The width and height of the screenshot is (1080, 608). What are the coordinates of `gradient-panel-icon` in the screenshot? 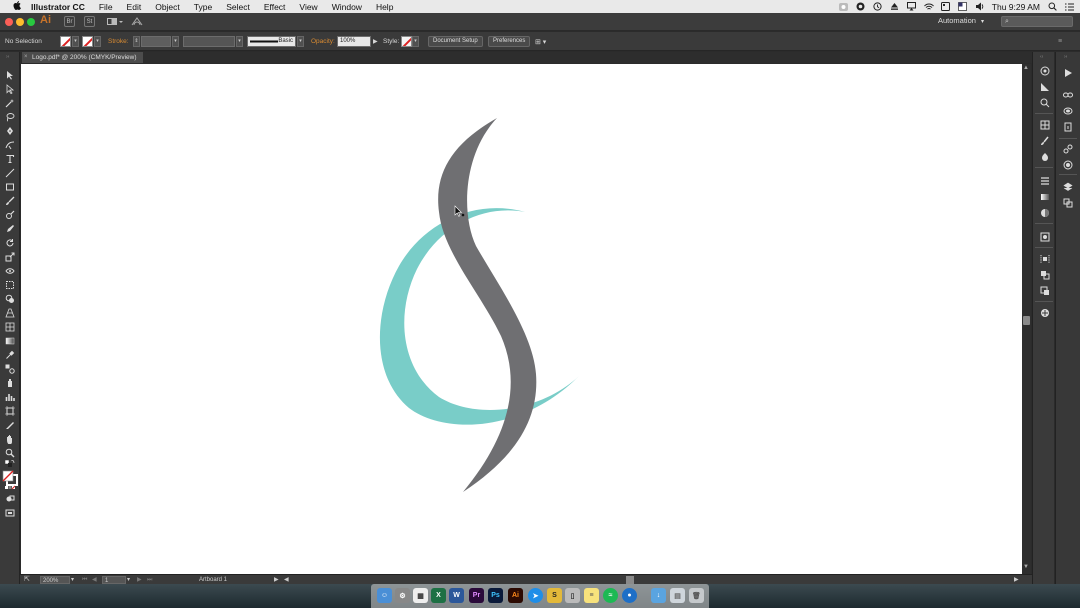 It's located at (1044, 197).